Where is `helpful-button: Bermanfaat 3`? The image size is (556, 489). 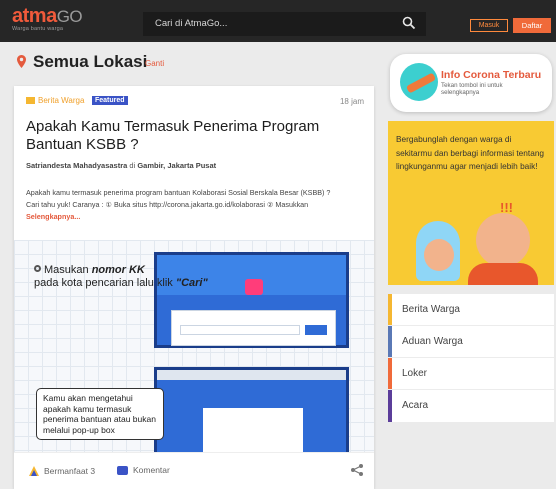
helpful-button: Bermanfaat 3 is located at coordinates (61, 471).